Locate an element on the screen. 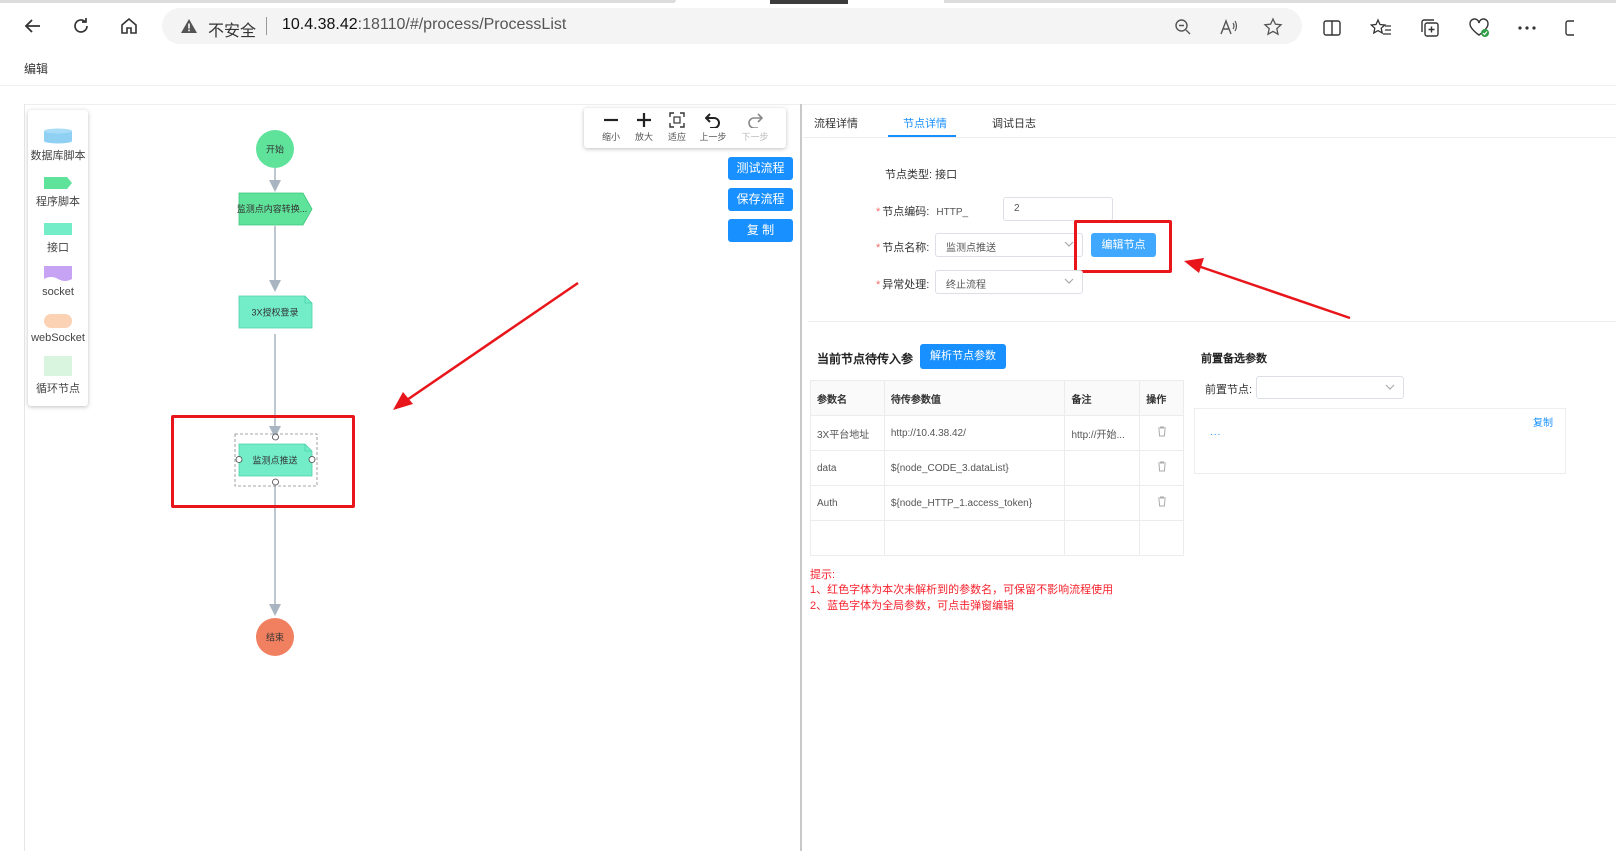  error-handling-label: * 异常处理: is located at coordinates (903, 285).